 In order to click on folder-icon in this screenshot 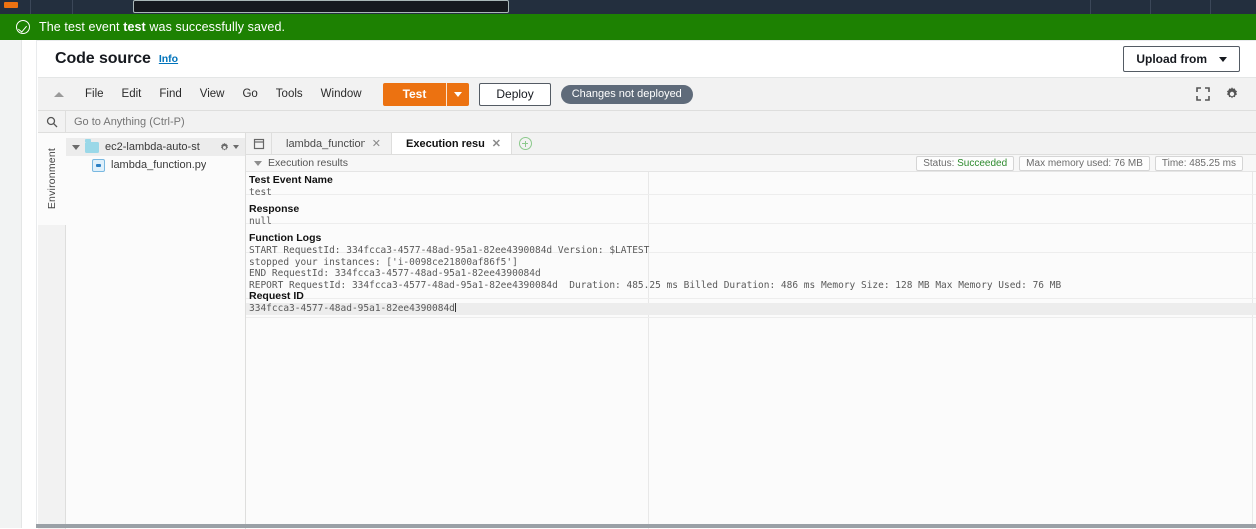, I will do `click(92, 145)`.